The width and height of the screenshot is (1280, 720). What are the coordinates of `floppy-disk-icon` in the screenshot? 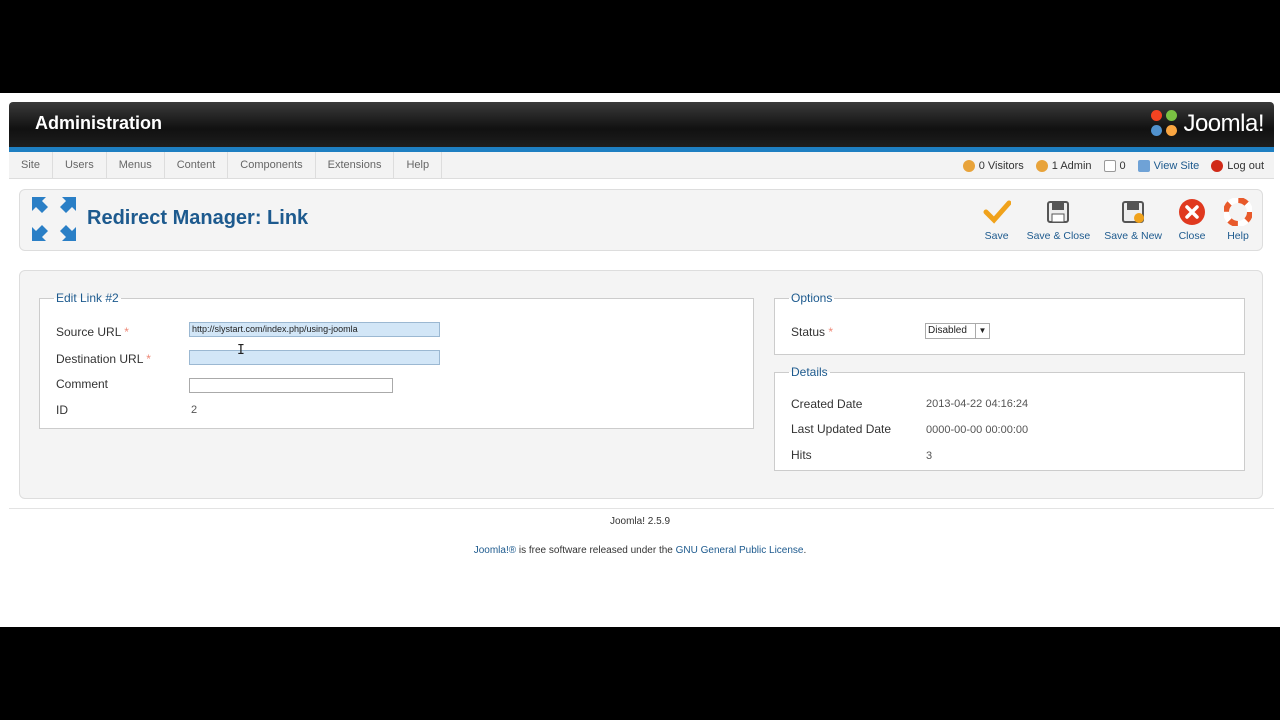 It's located at (1058, 212).